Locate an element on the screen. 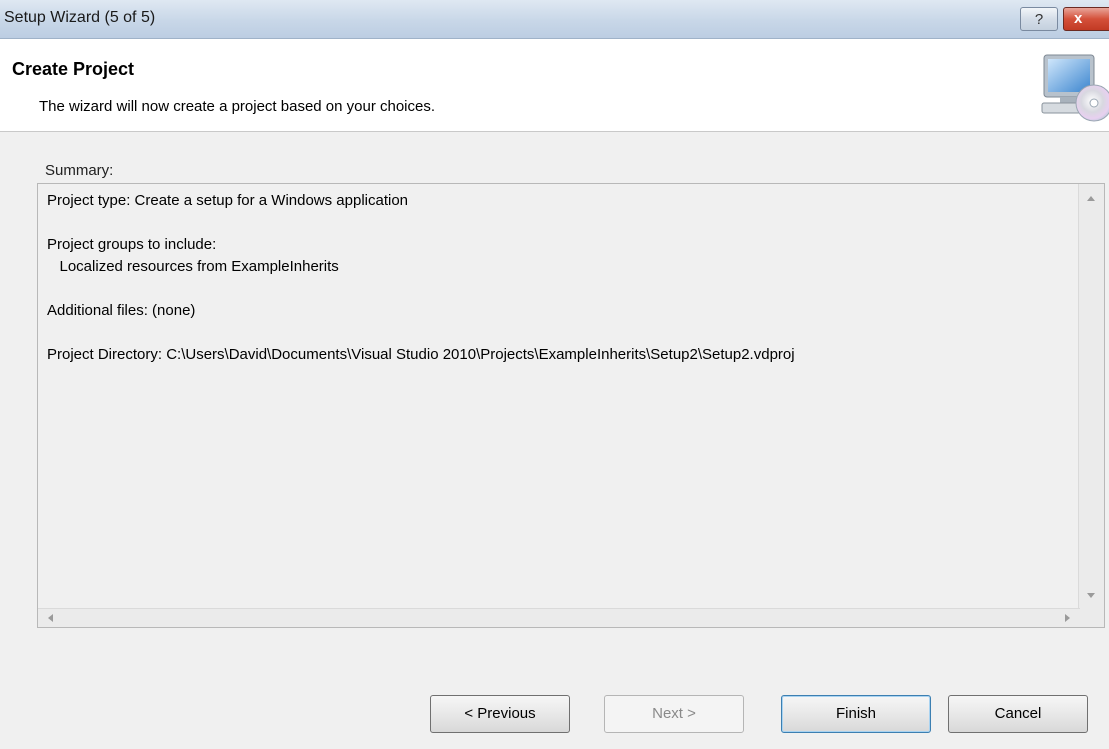 The height and width of the screenshot is (749, 1109). computer-setup-cd-icon is located at coordinates (1075, 88).